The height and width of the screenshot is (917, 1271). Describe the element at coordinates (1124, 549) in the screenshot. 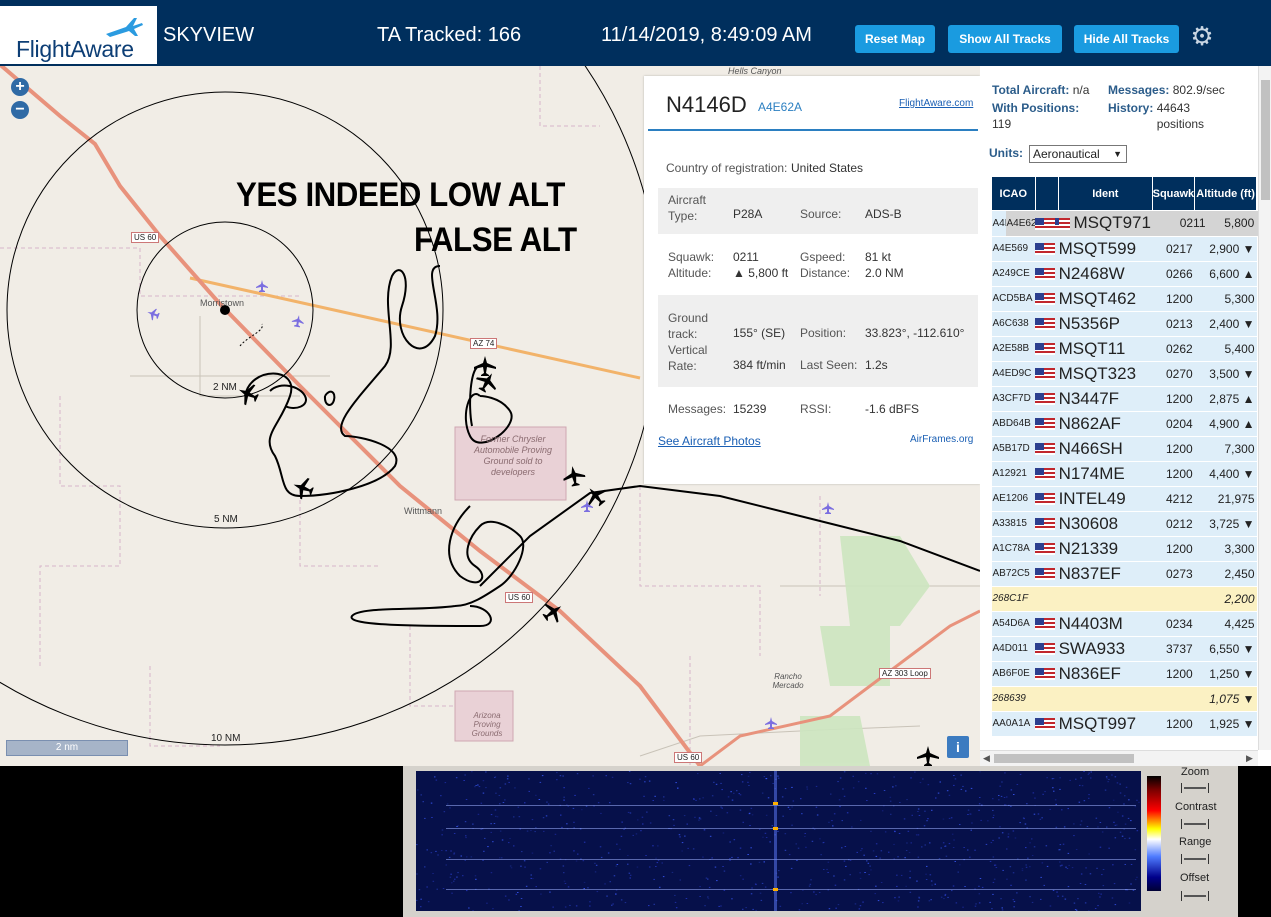

I see `table-row: A1C78A N21339 1200 3,300` at that location.